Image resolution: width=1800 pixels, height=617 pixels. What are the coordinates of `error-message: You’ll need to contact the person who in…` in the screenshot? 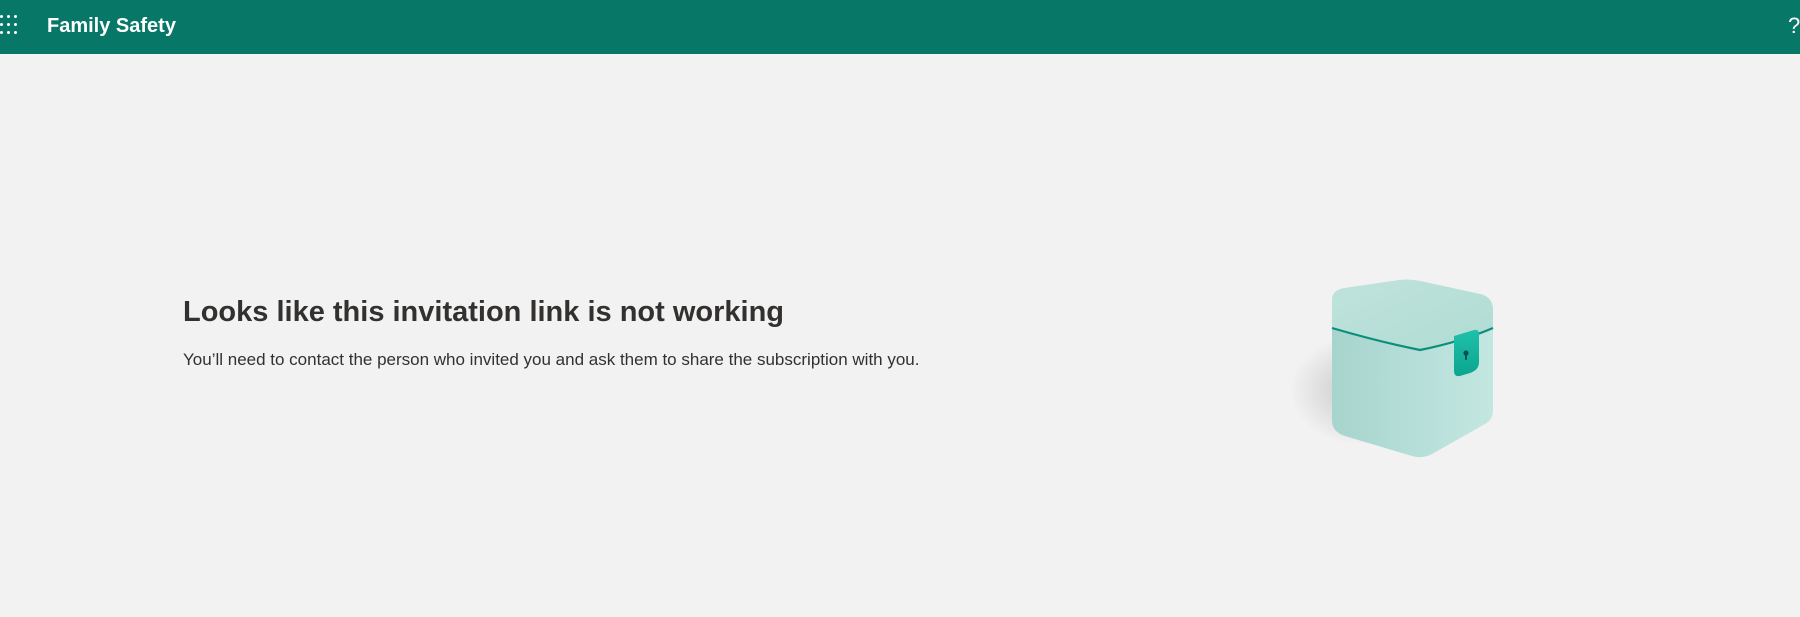 It's located at (551, 359).